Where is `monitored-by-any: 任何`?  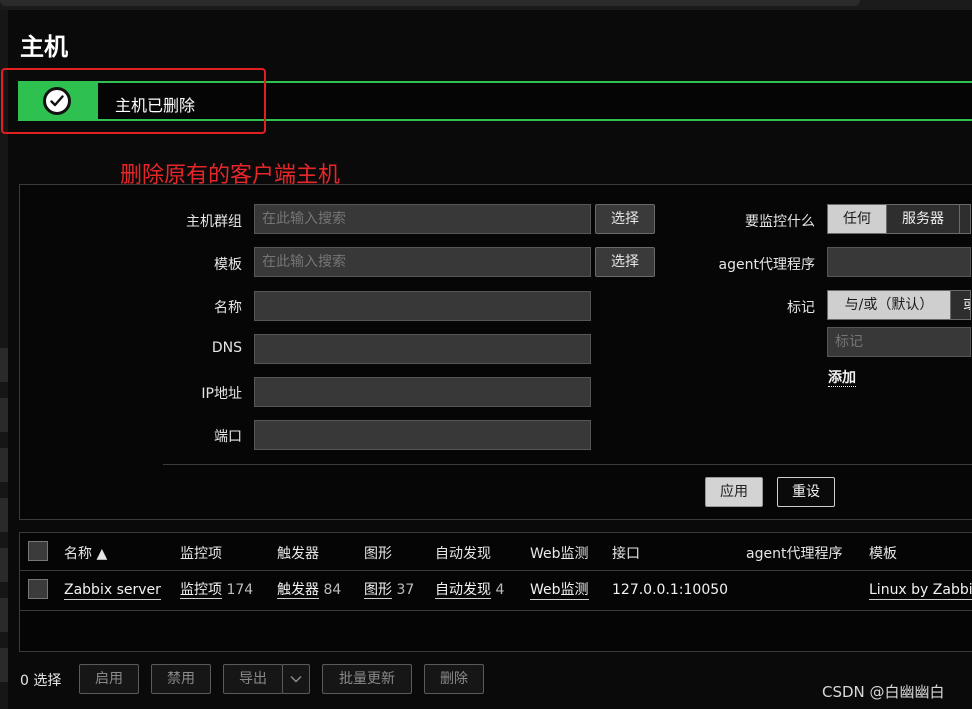 monitored-by-any: 任何 is located at coordinates (857, 219).